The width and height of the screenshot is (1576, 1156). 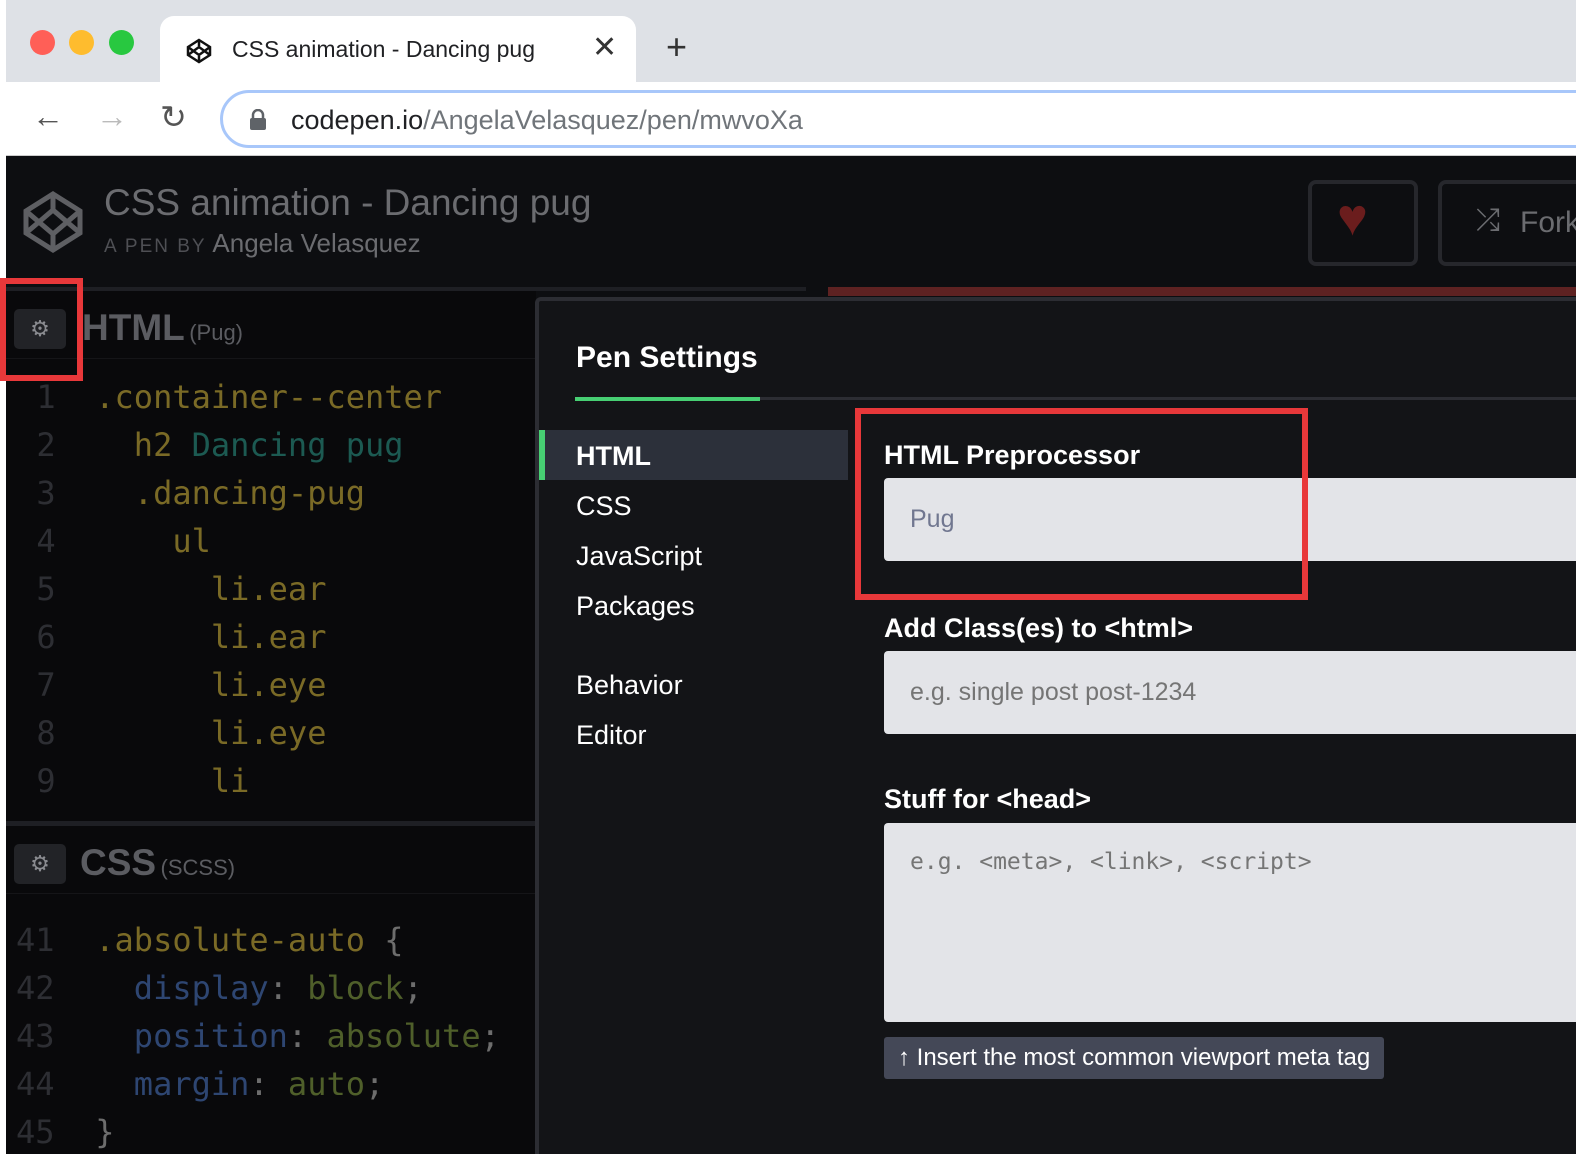 What do you see at coordinates (258, 119) in the screenshot?
I see `lock-icon` at bounding box center [258, 119].